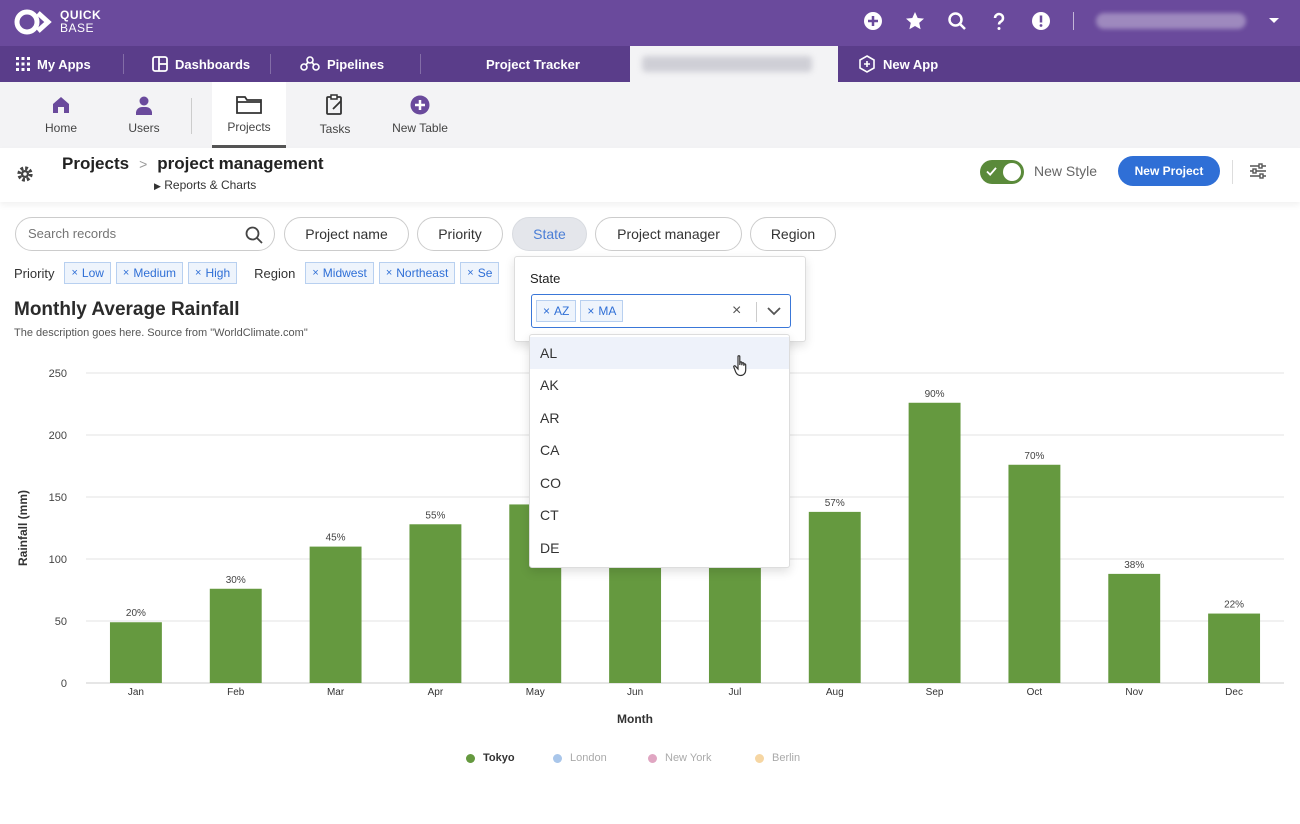 Image resolution: width=1300 pixels, height=824 pixels. I want to click on y-tick-label: 100, so click(58, 560).